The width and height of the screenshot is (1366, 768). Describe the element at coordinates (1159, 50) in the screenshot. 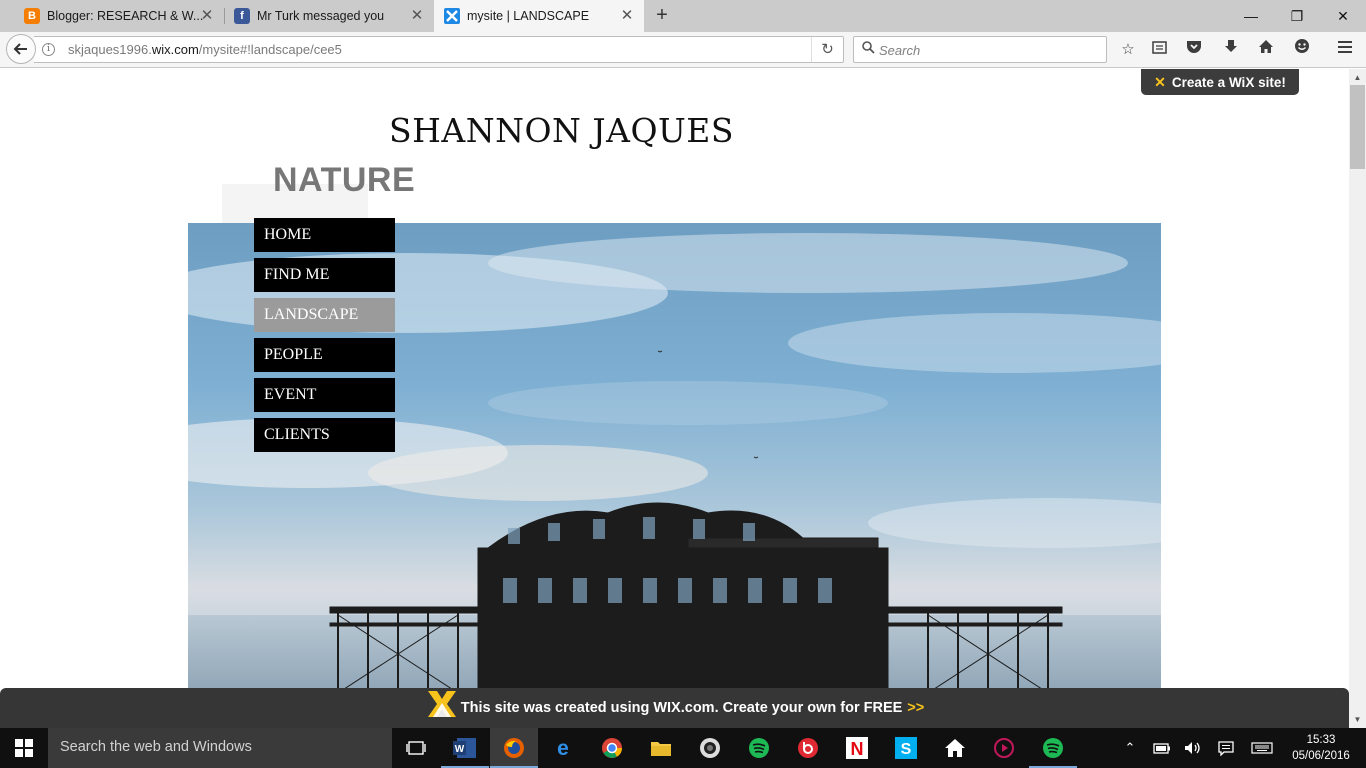

I see `reading-list-icon` at that location.